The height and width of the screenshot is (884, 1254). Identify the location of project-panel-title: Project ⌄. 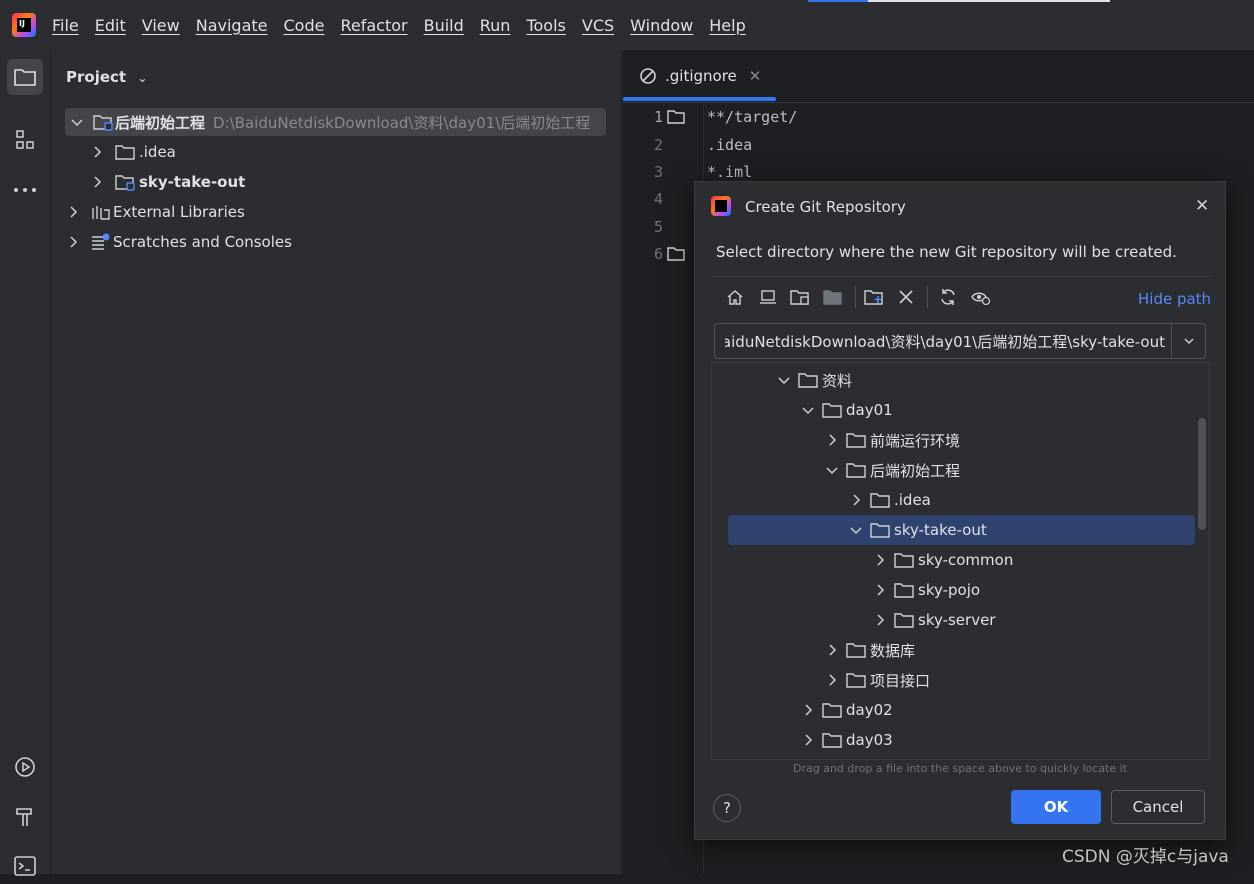
(106, 77).